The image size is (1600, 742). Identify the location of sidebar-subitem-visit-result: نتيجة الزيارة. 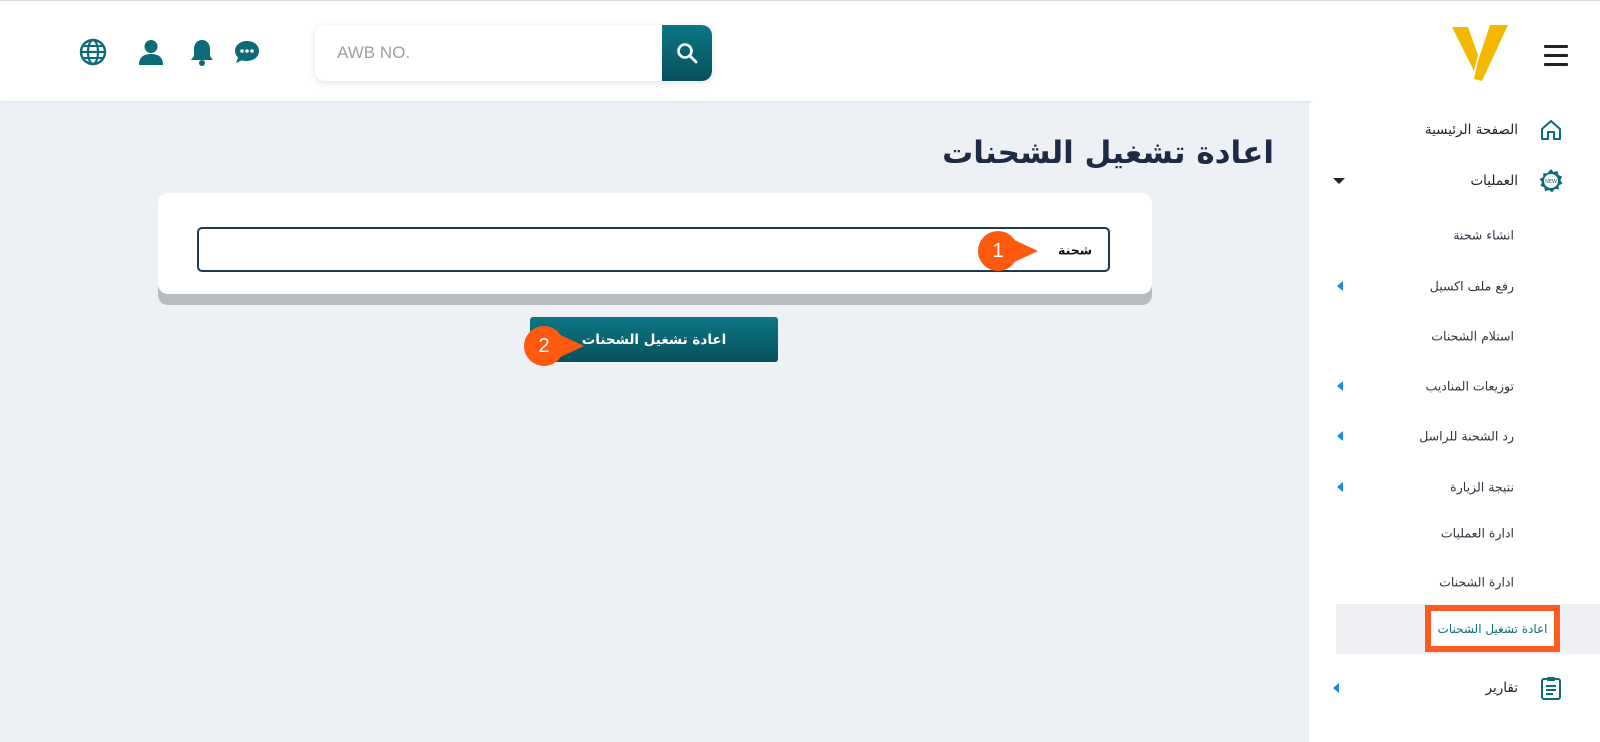
(1454, 487).